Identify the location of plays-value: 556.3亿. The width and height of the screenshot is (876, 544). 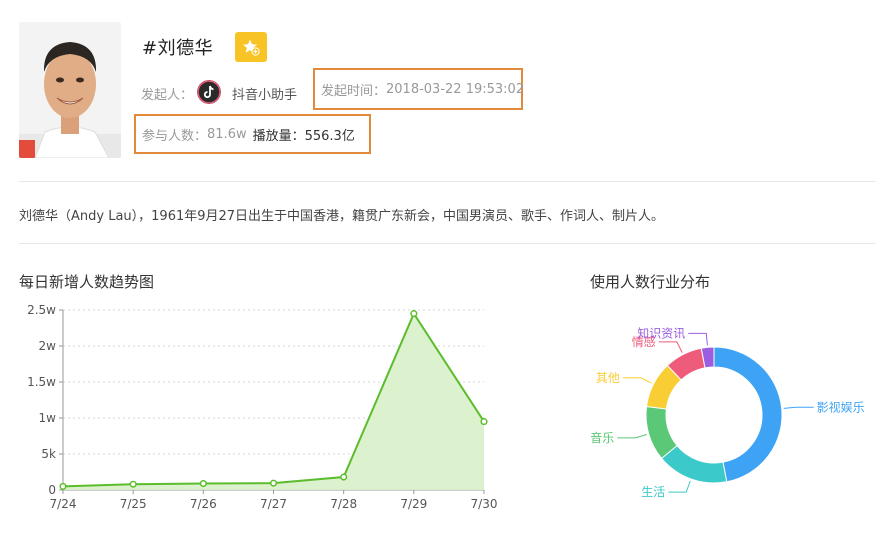
(329, 136).